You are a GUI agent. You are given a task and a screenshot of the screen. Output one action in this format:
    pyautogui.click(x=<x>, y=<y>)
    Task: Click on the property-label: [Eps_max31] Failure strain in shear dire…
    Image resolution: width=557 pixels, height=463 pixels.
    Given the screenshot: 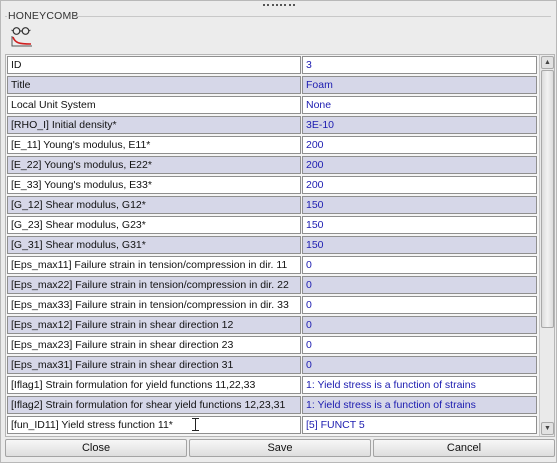 What is the action you would take?
    pyautogui.click(x=154, y=365)
    